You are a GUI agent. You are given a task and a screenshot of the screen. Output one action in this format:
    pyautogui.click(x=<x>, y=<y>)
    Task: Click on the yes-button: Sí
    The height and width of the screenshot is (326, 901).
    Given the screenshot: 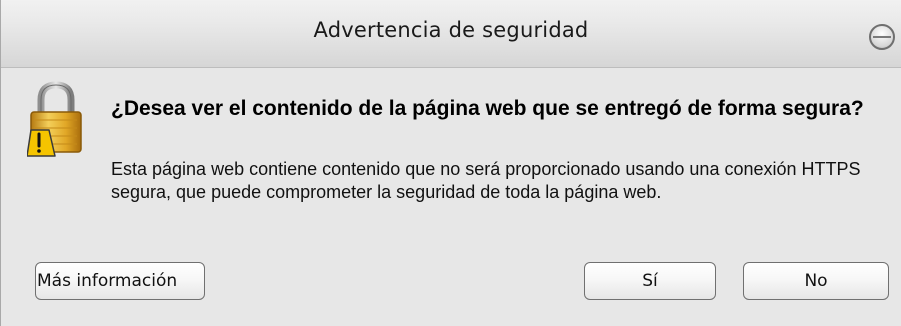 What is the action you would take?
    pyautogui.click(x=650, y=281)
    